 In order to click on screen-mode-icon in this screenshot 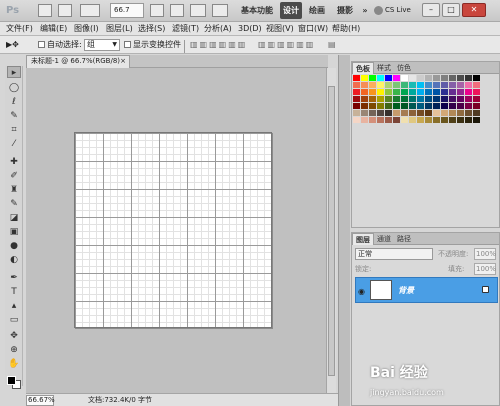, I will do `click(220, 10)`.